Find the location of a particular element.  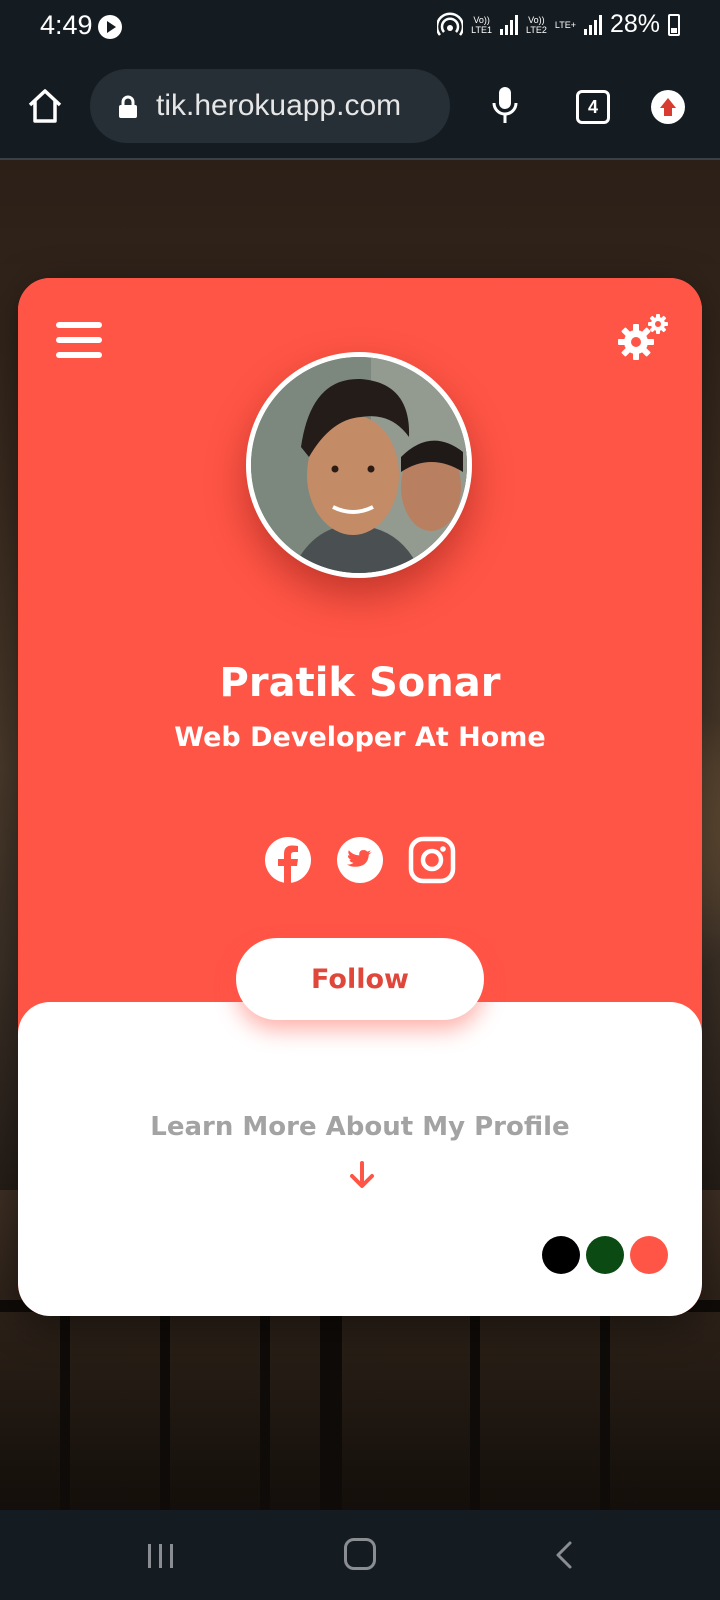

sim2-label: Vo)) LTE2 is located at coordinates (536, 24).